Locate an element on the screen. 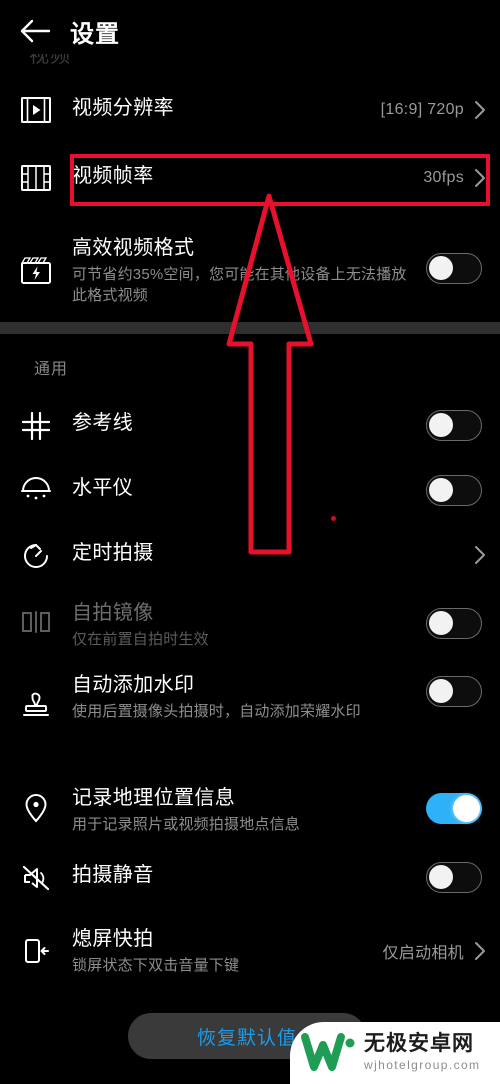  row-body: 自动添加水印 使用后置摄像头拍摄时，自动添加荣耀水印 is located at coordinates (249, 697).